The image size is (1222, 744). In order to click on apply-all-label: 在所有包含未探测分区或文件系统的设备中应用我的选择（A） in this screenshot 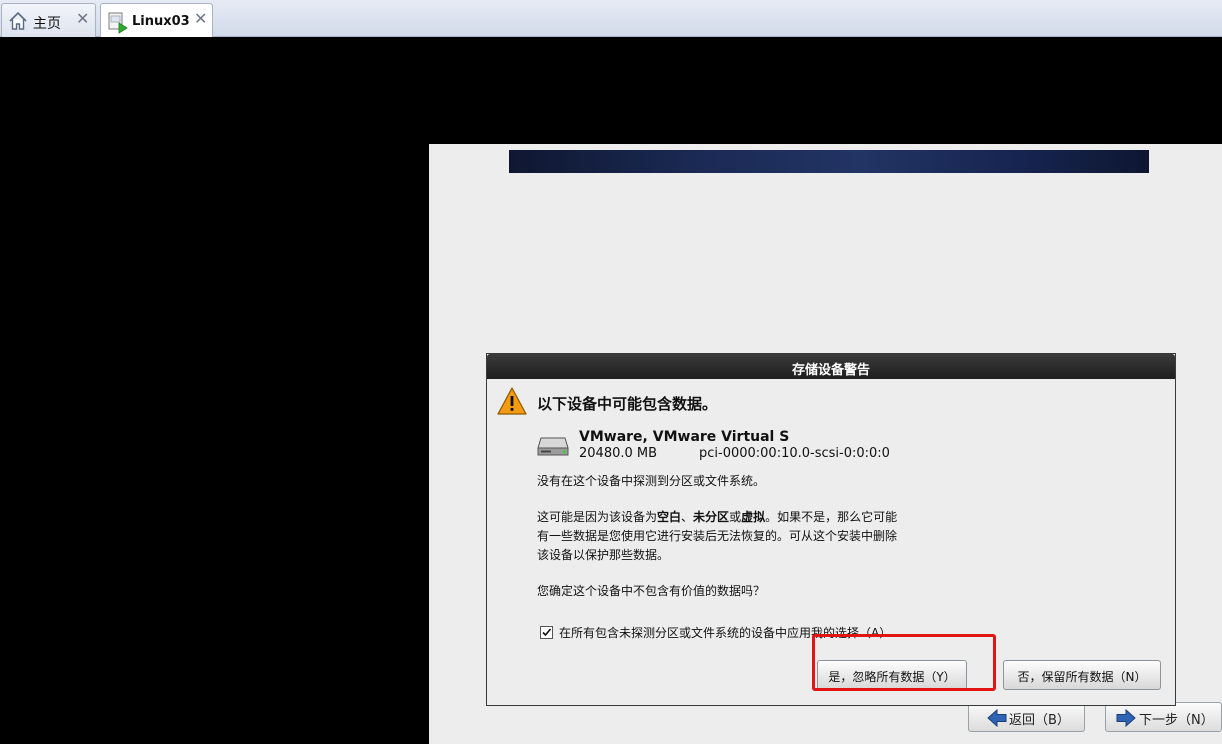, I will do `click(725, 632)`.